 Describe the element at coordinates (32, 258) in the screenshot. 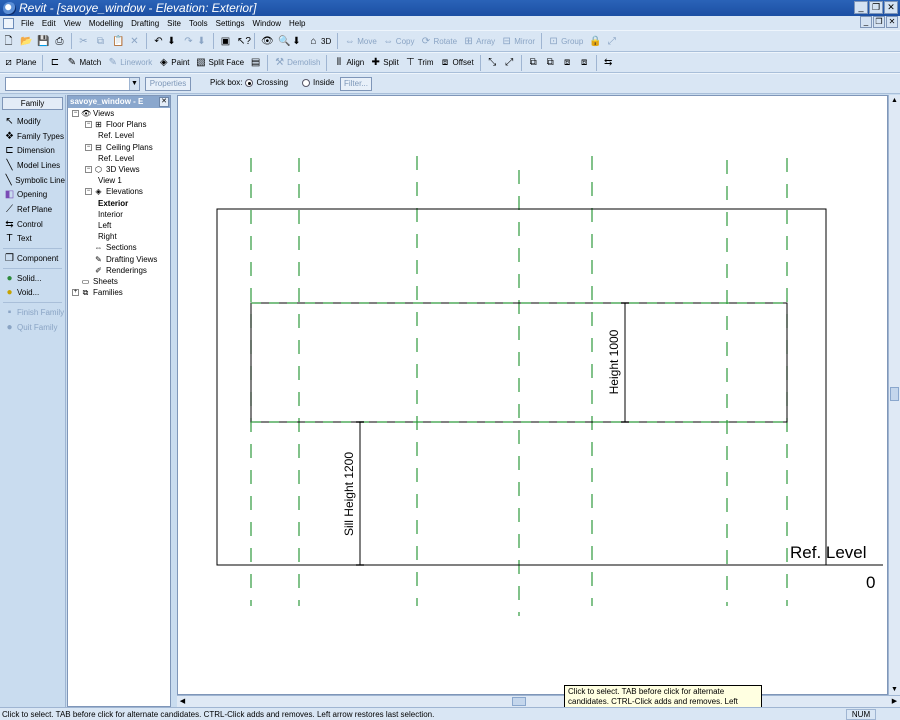

I see `design-bar-component: ❒ Component` at that location.